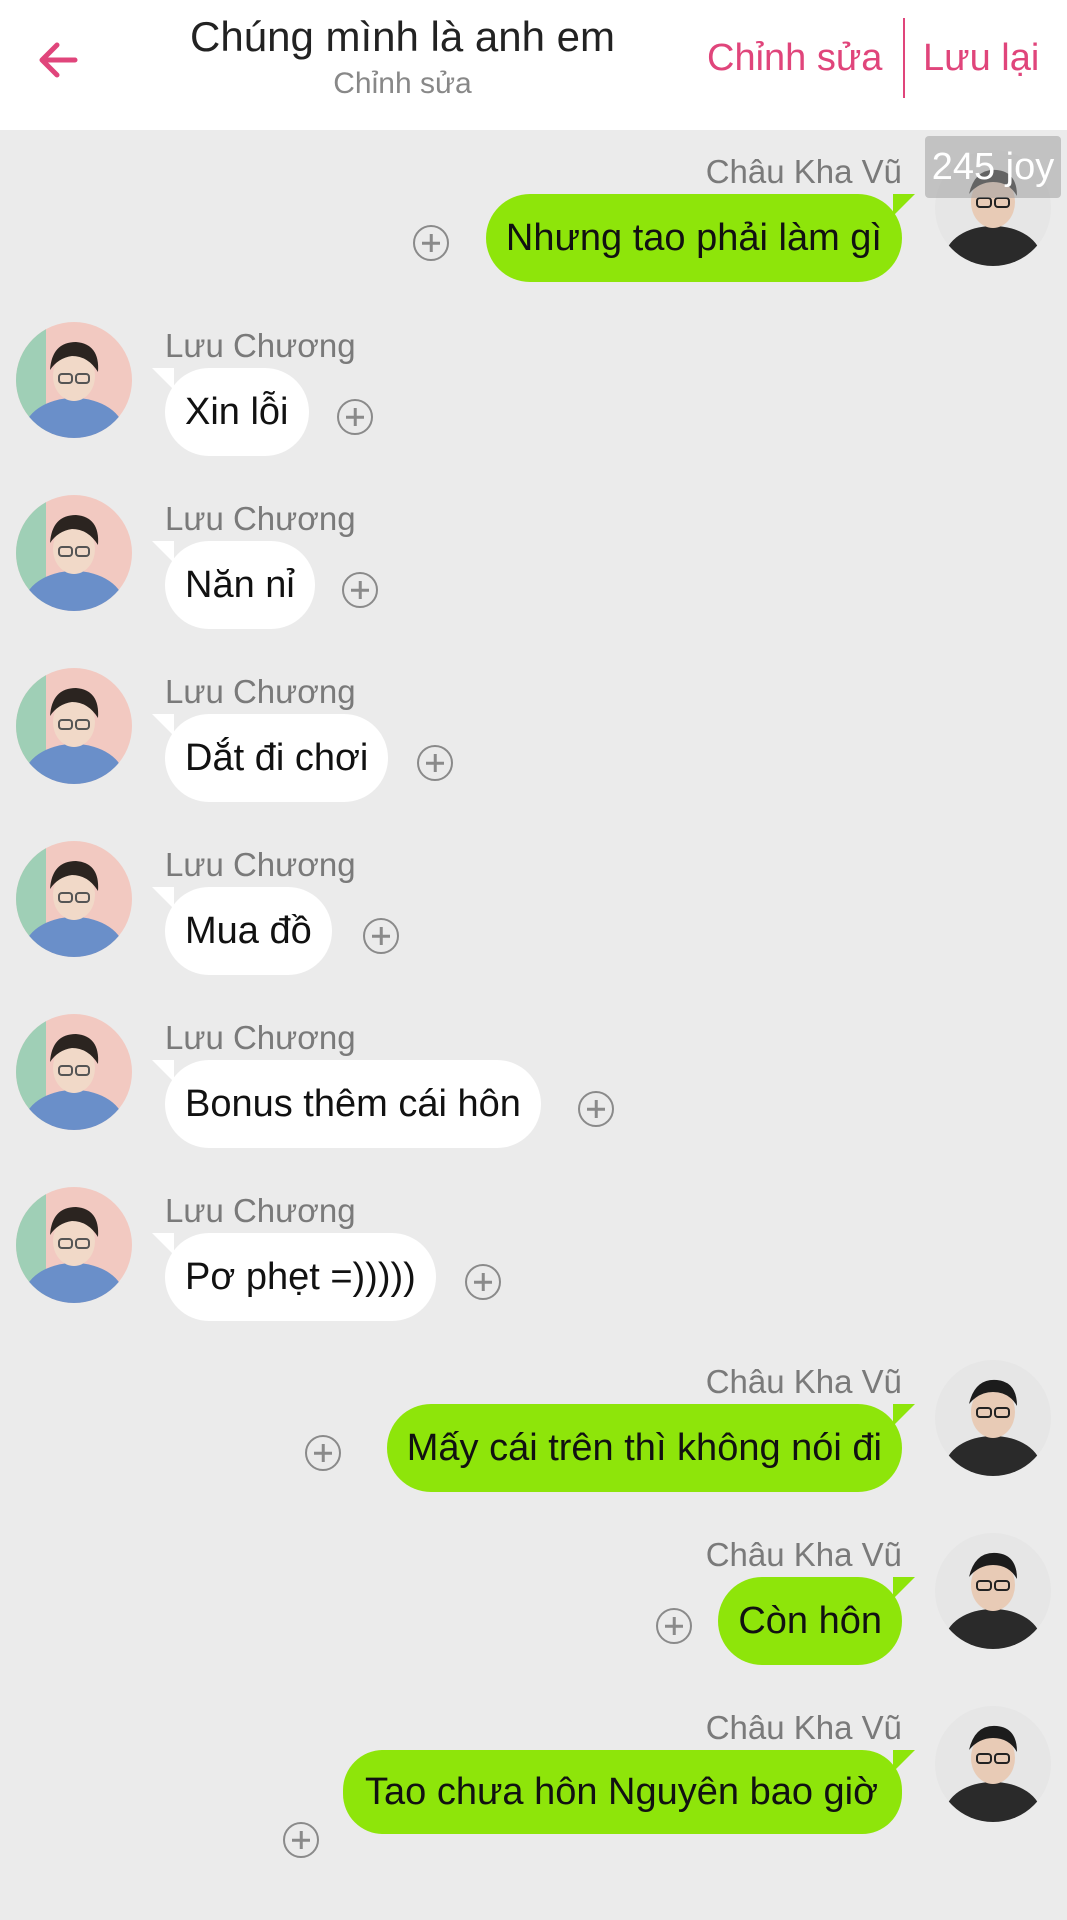  I want to click on message-bubble: Còn hôn, so click(810, 1621).